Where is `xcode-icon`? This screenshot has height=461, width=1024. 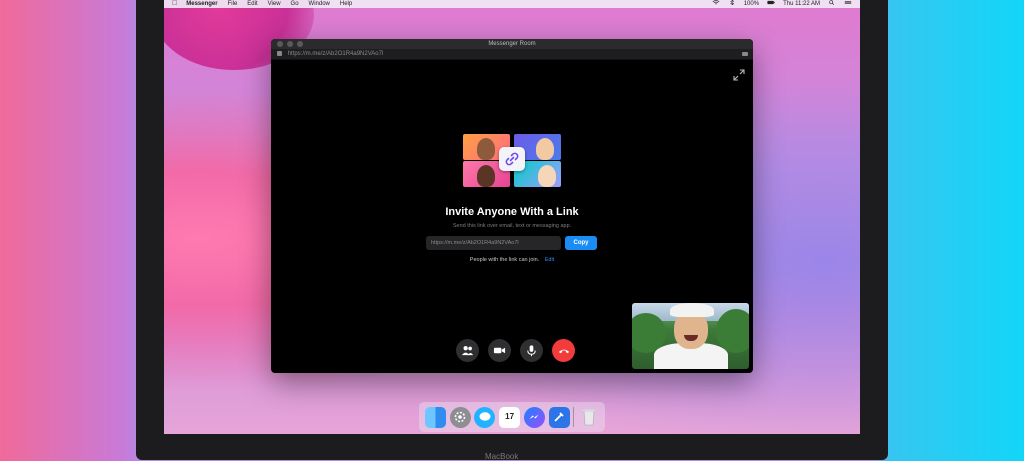 xcode-icon is located at coordinates (559, 417).